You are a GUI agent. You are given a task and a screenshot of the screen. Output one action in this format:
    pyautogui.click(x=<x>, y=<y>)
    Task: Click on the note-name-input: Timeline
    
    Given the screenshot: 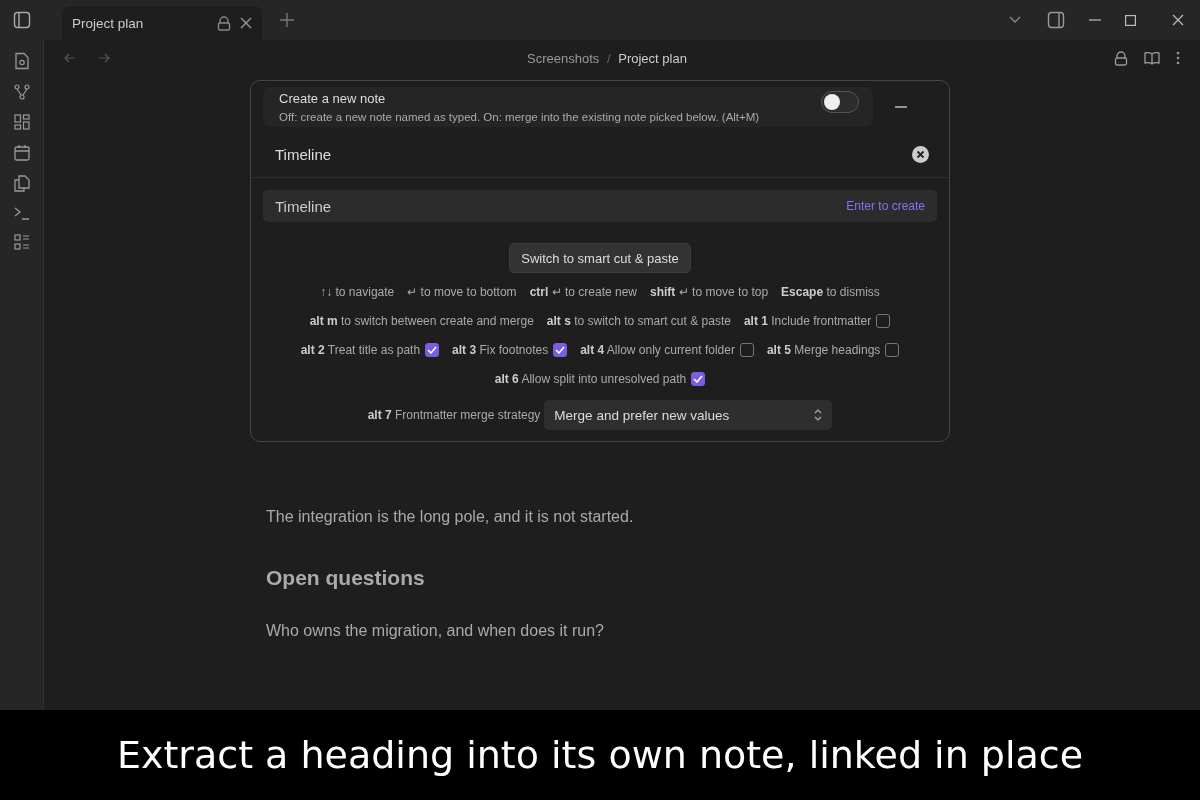 What is the action you would take?
    pyautogui.click(x=593, y=154)
    